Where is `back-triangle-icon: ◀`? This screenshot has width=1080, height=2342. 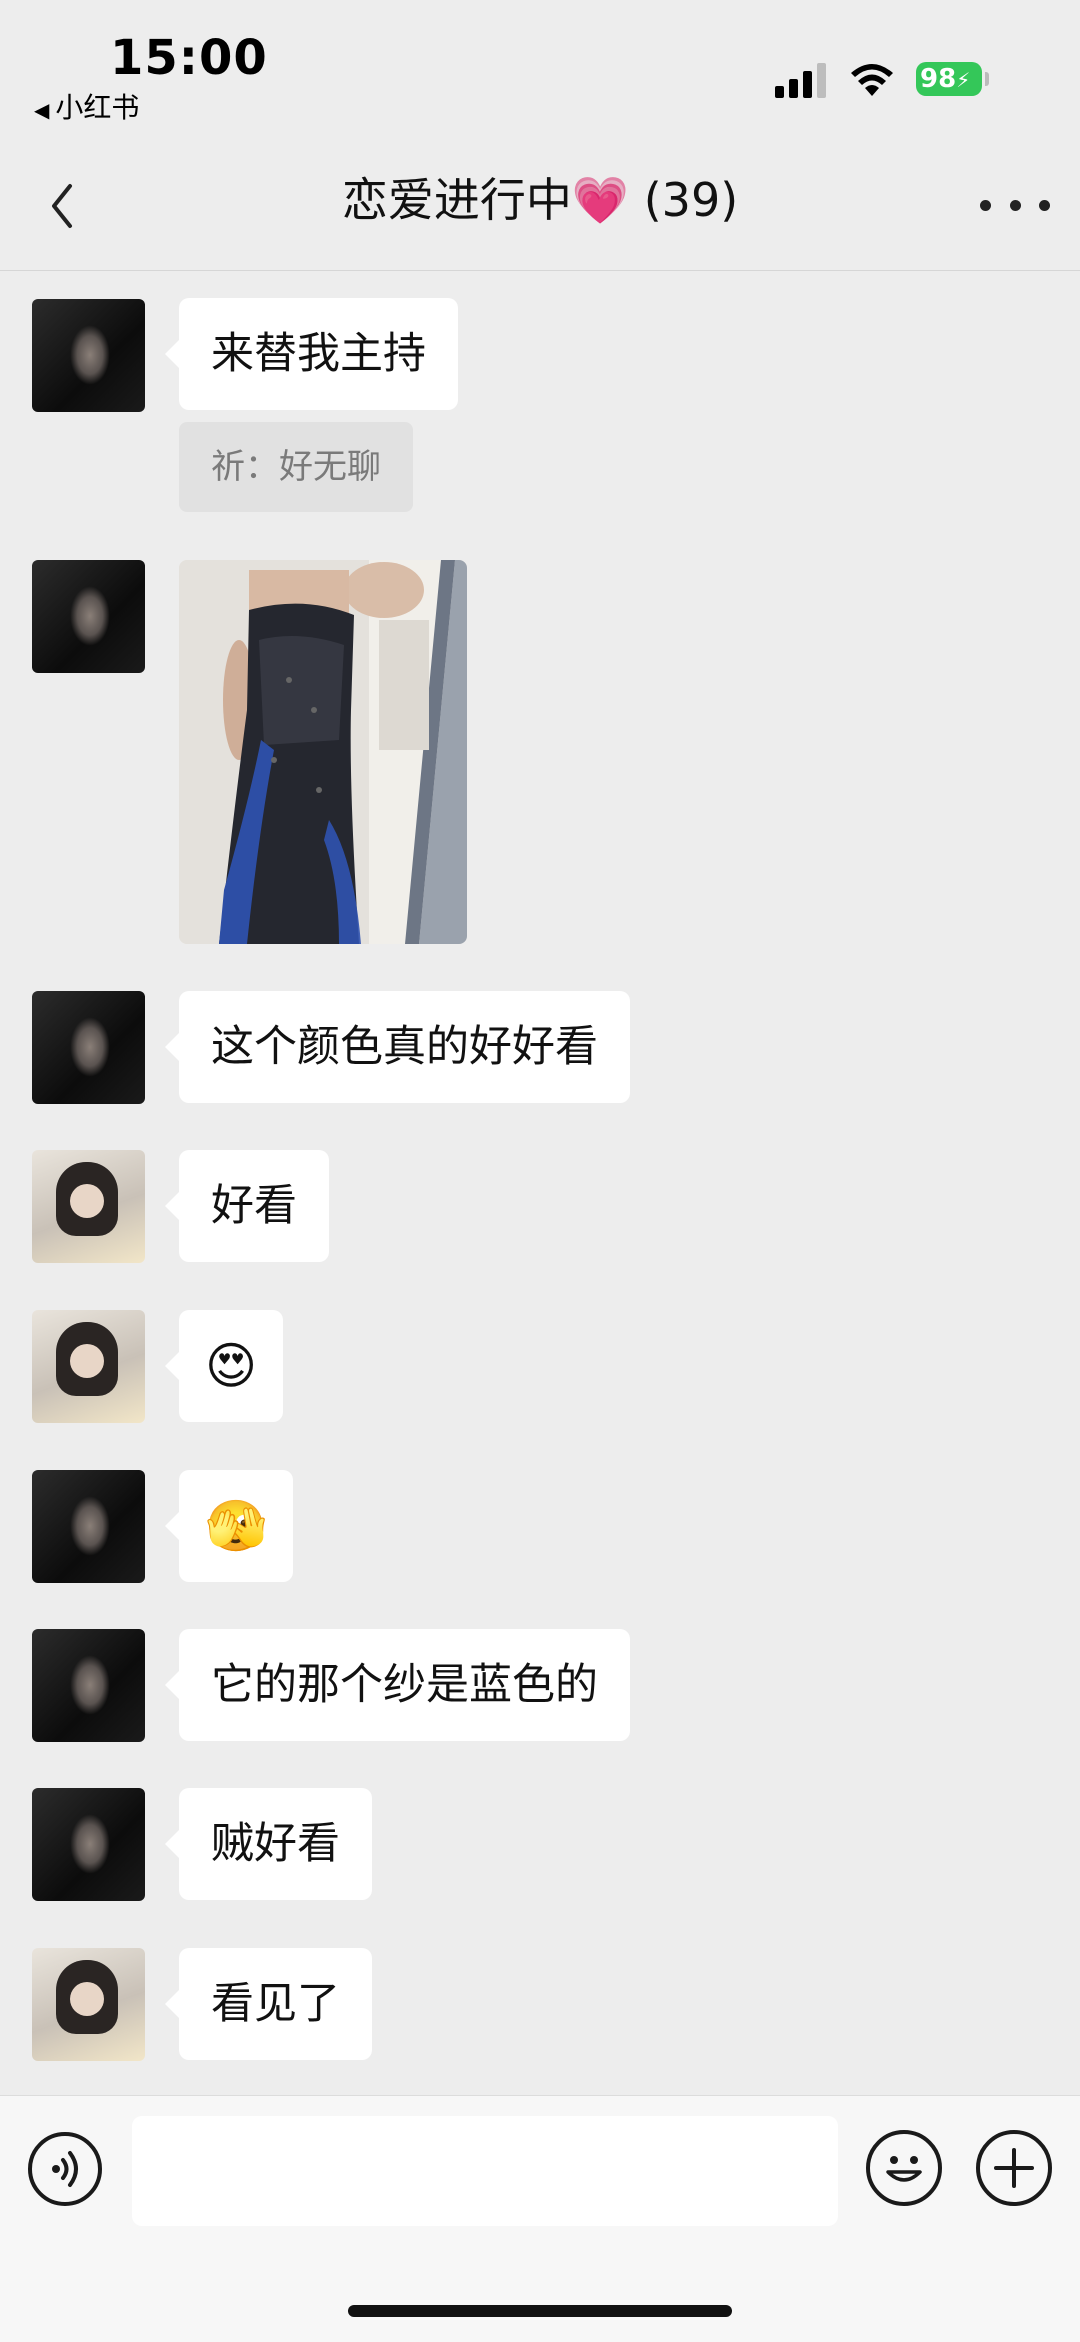
back-triangle-icon: ◀ is located at coordinates (42, 110).